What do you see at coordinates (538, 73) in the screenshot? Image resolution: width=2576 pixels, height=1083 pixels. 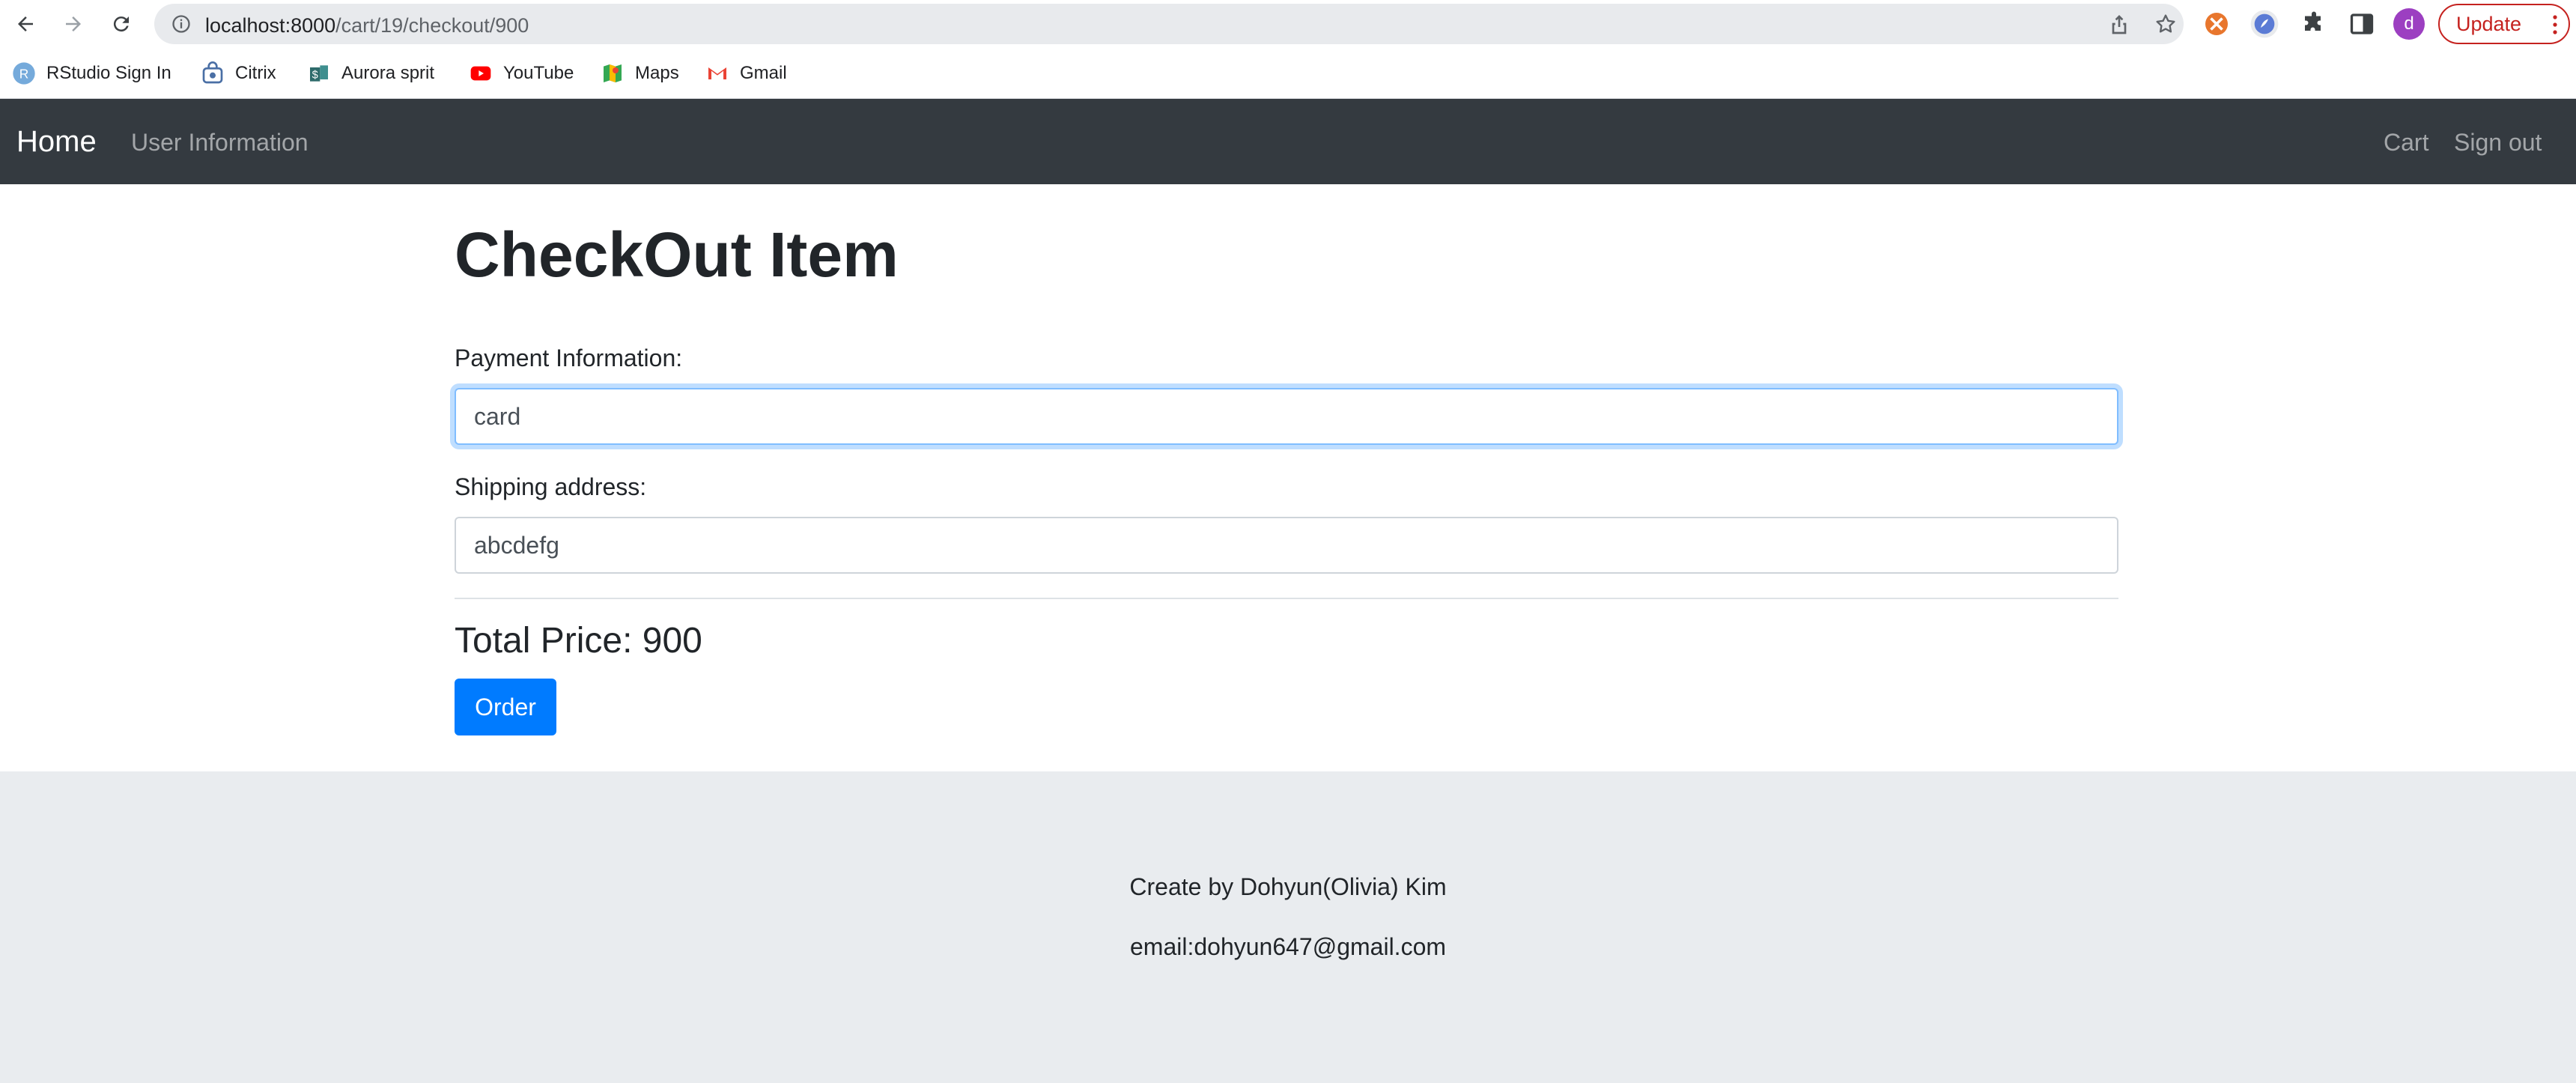 I see `bookmark-label: YouTube` at bounding box center [538, 73].